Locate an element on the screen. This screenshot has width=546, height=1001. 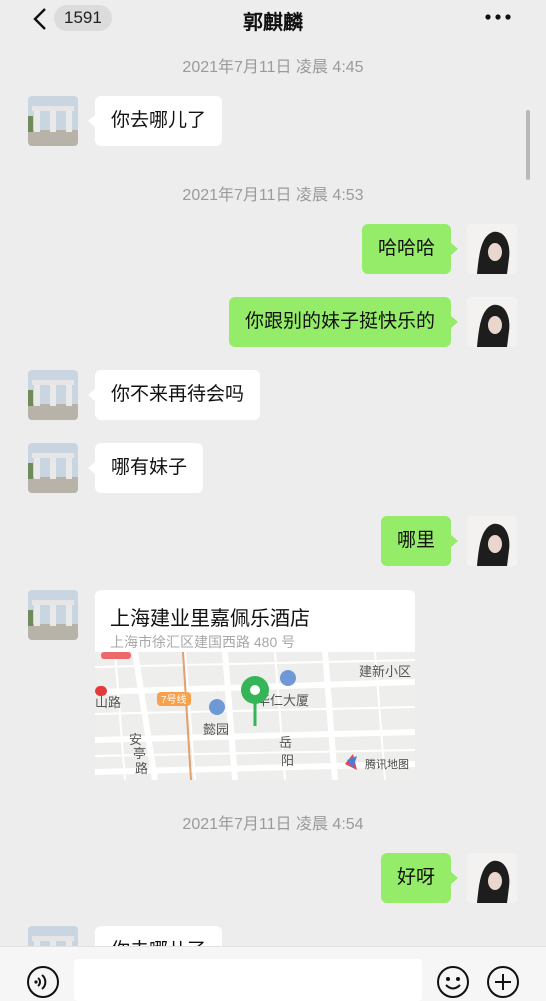
map-road-char: 岳 is located at coordinates (285, 742).